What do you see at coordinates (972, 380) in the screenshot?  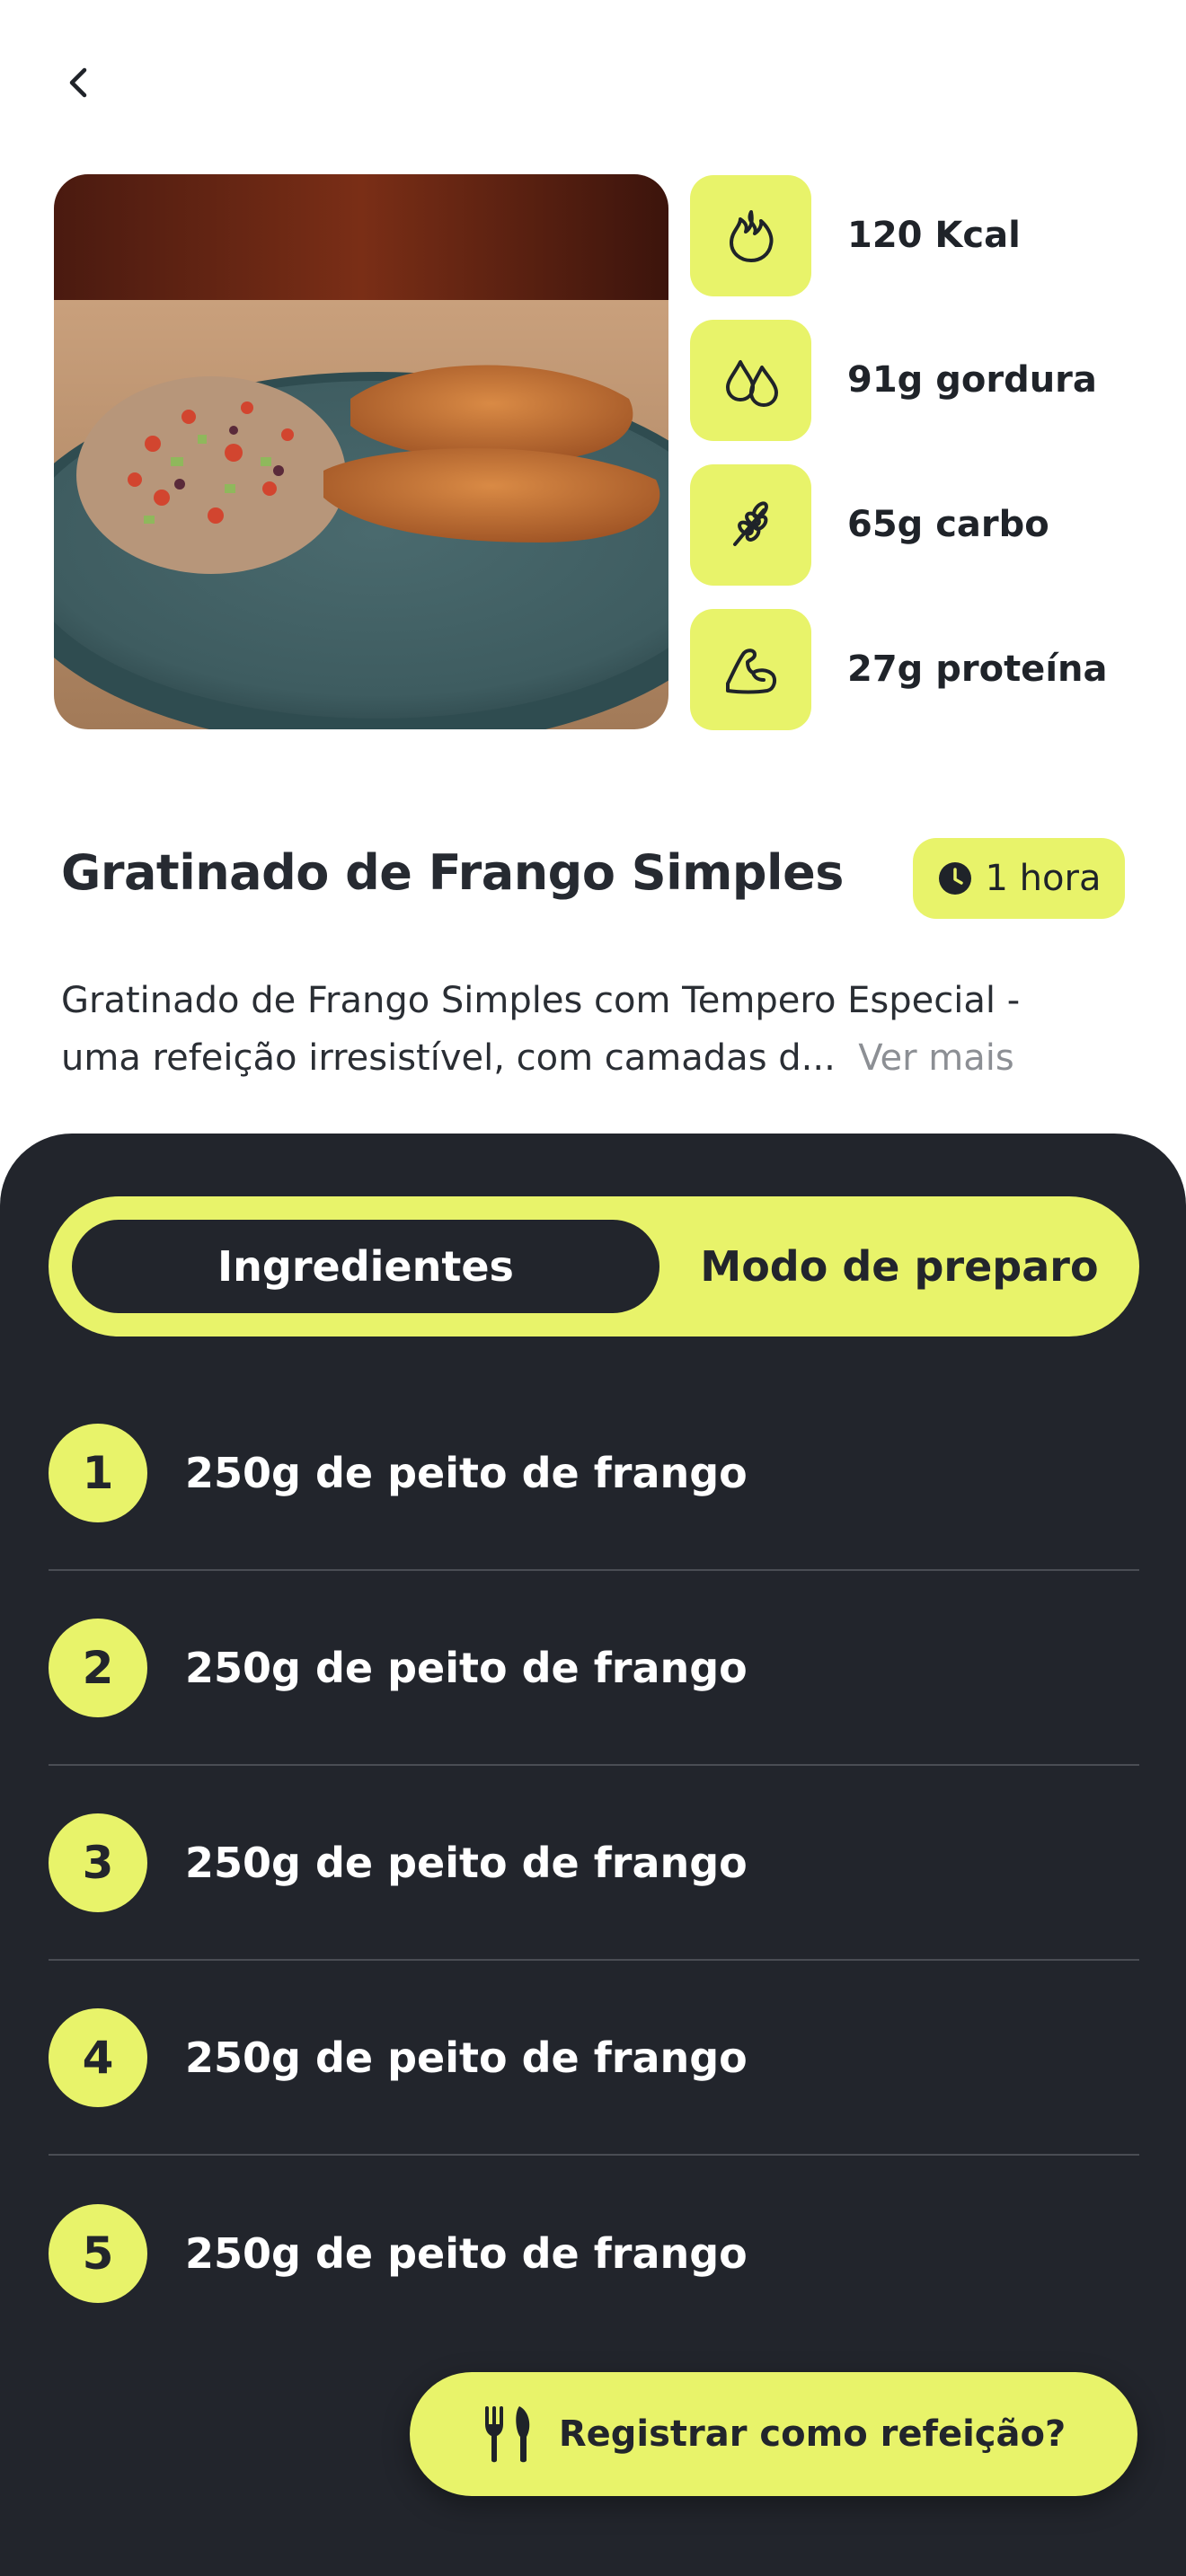 I see `fat-label: 91g gordura` at bounding box center [972, 380].